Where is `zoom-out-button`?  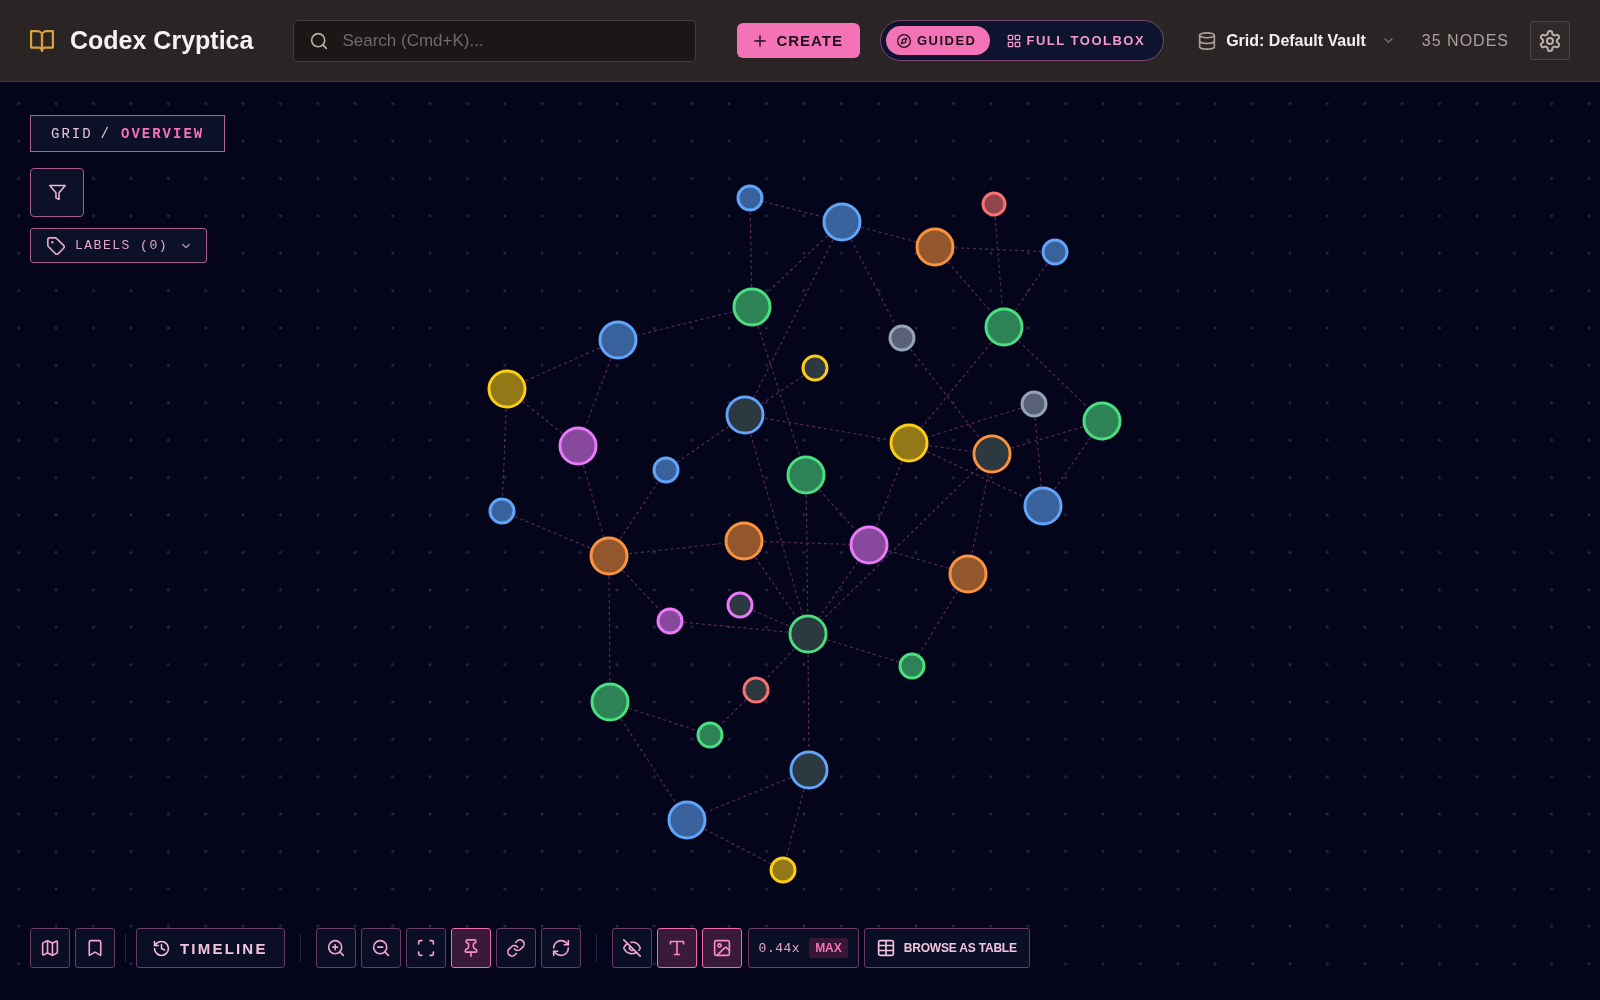
zoom-out-button is located at coordinates (380, 948).